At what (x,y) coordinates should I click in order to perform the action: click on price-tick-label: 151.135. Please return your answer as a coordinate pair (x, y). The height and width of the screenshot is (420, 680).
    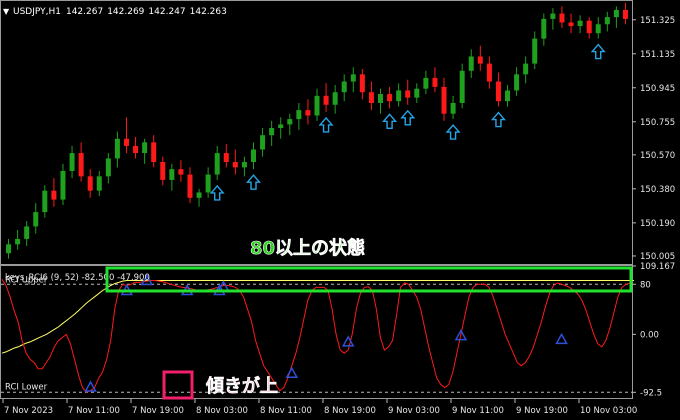
    Looking at the image, I should click on (657, 55).